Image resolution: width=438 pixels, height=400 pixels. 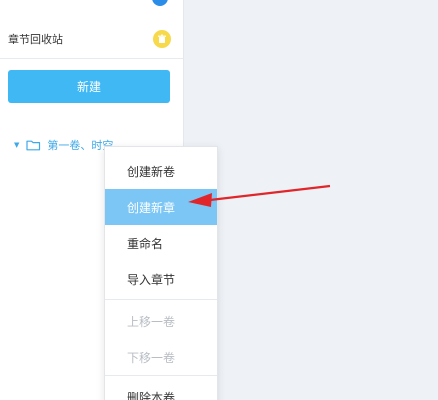 What do you see at coordinates (91, 58) in the screenshot?
I see `divider` at bounding box center [91, 58].